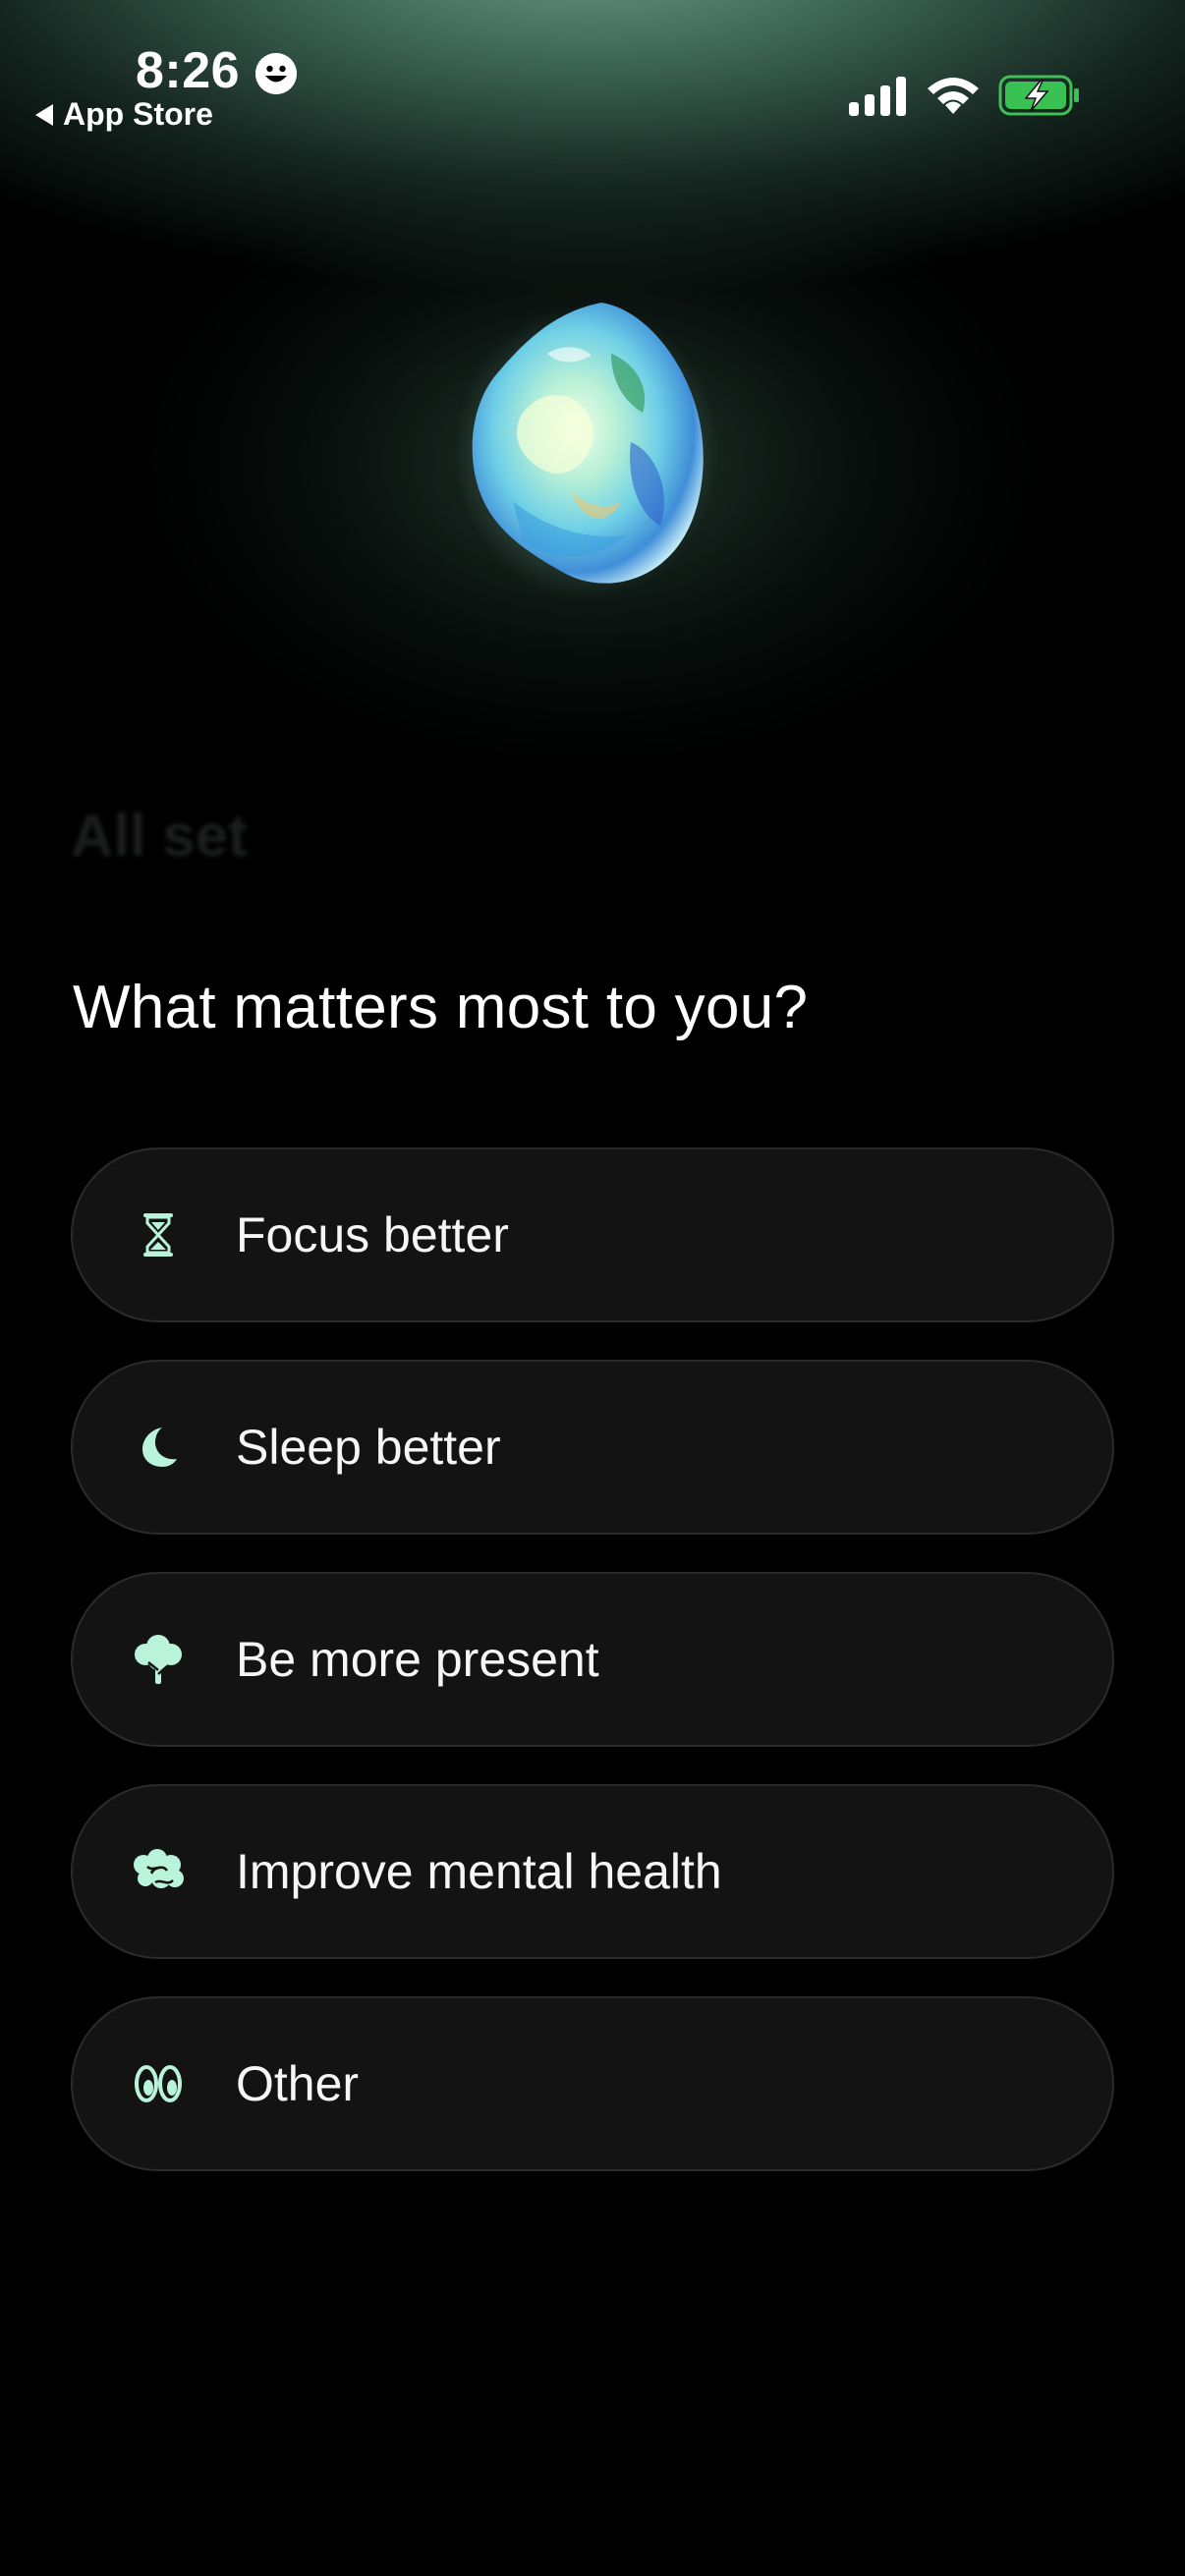 The width and height of the screenshot is (1185, 2576). I want to click on eyes-icon, so click(159, 2083).